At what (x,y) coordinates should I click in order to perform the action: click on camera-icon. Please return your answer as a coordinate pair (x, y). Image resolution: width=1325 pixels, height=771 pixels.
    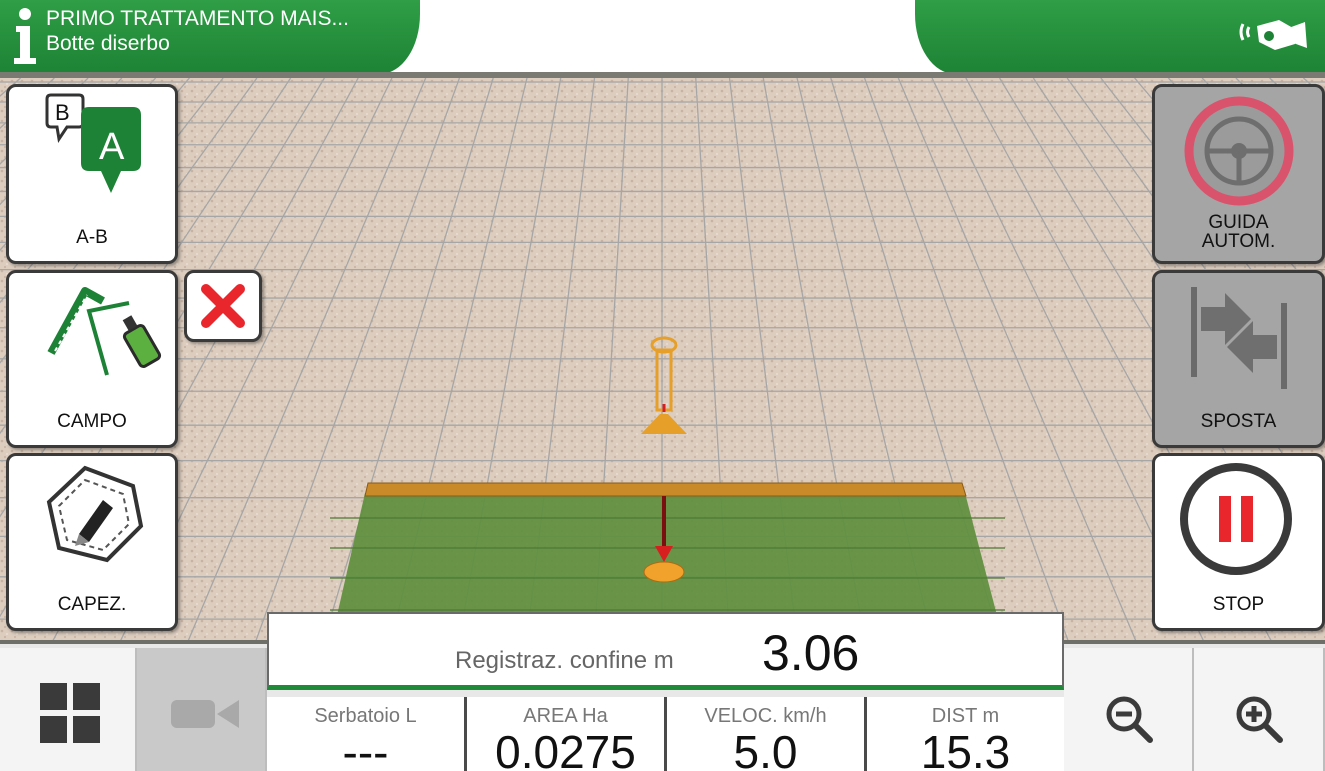
    Looking at the image, I should click on (205, 714).